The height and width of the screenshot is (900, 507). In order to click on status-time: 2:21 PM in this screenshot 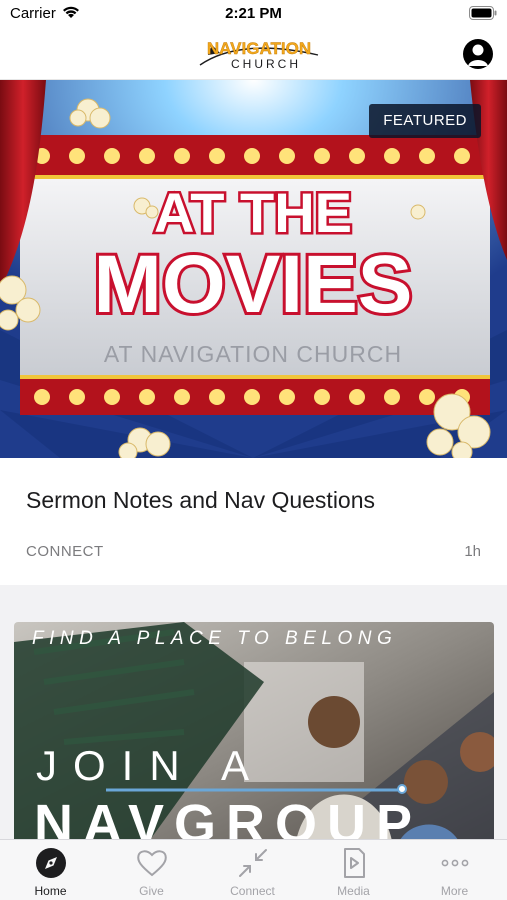, I will do `click(253, 13)`.